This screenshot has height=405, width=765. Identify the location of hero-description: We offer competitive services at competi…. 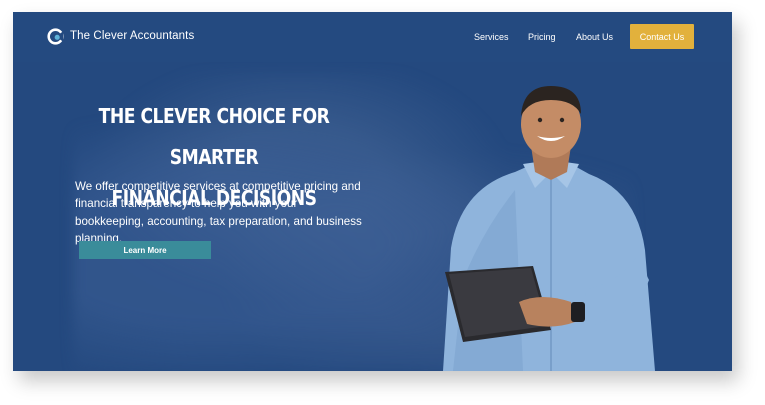
(218, 212).